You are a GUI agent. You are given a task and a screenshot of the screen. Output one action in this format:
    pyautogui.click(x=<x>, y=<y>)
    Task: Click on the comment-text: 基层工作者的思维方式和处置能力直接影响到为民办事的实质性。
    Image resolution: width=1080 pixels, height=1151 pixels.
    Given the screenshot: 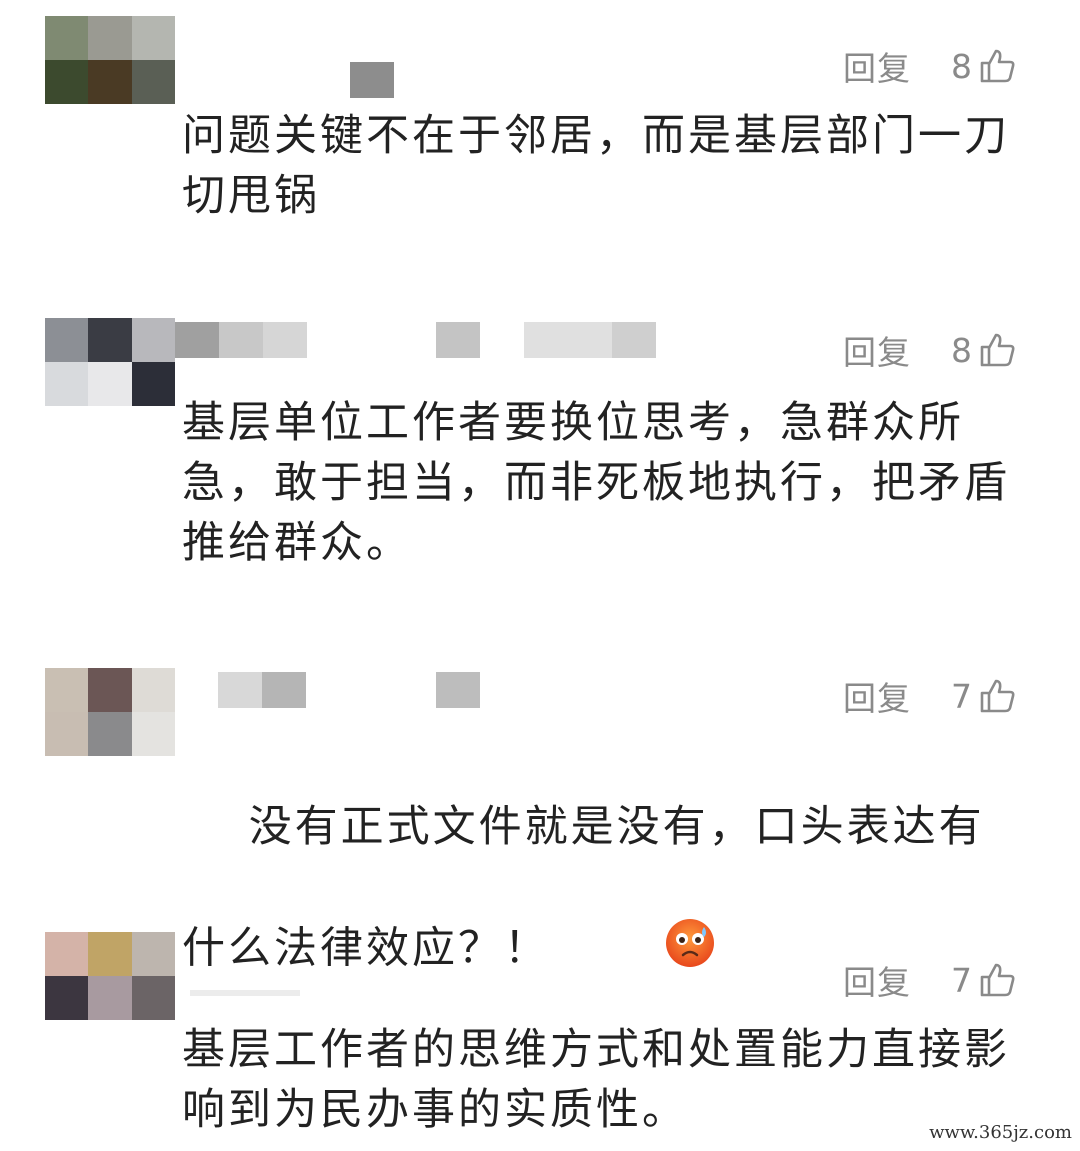 What is the action you would take?
    pyautogui.click(x=596, y=1080)
    